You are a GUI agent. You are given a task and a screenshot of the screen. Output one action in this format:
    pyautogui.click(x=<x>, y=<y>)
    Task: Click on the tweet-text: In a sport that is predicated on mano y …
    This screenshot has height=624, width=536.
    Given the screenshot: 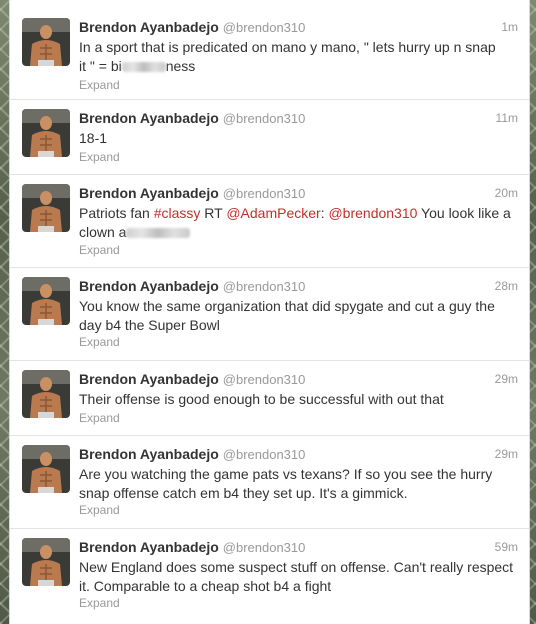 What is the action you would take?
    pyautogui.click(x=287, y=56)
    